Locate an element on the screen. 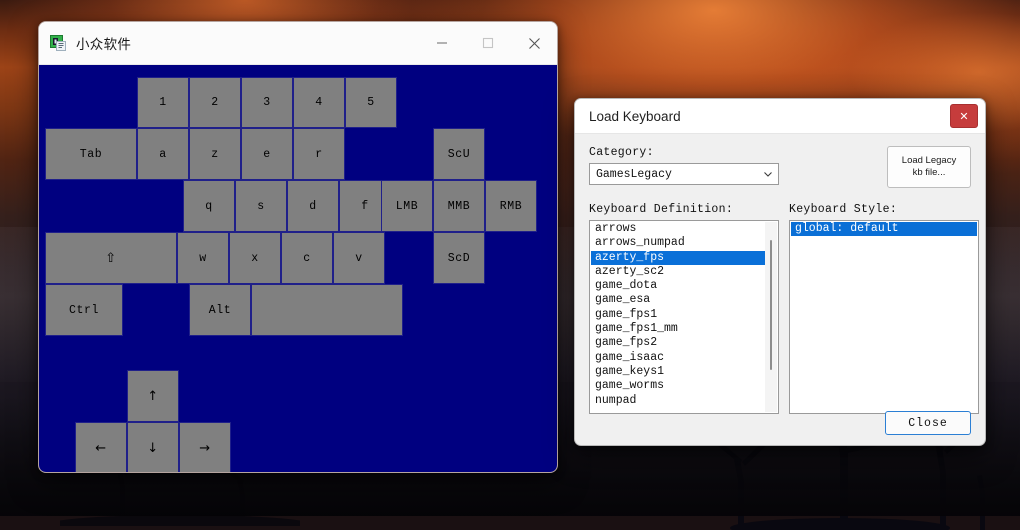 The width and height of the screenshot is (1020, 530). keyboard-definition-scrollbar is located at coordinates (771, 317).